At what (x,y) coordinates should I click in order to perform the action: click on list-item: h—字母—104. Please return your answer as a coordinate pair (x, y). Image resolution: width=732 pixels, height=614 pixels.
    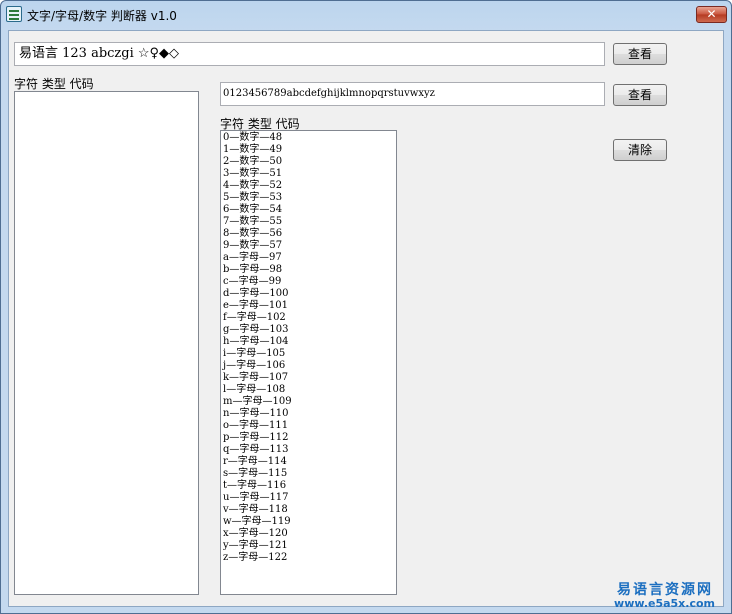
    Looking at the image, I should click on (309, 342).